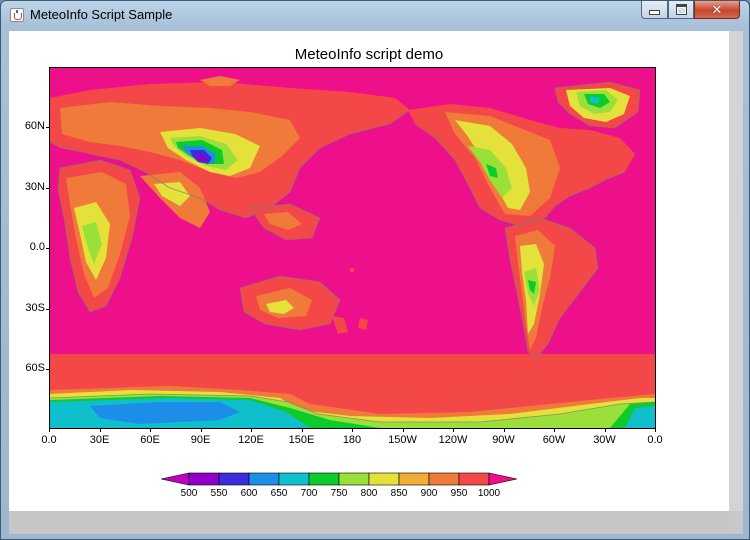  Describe the element at coordinates (369, 54) in the screenshot. I see `plot-title: MeteoInfo script demo` at that location.